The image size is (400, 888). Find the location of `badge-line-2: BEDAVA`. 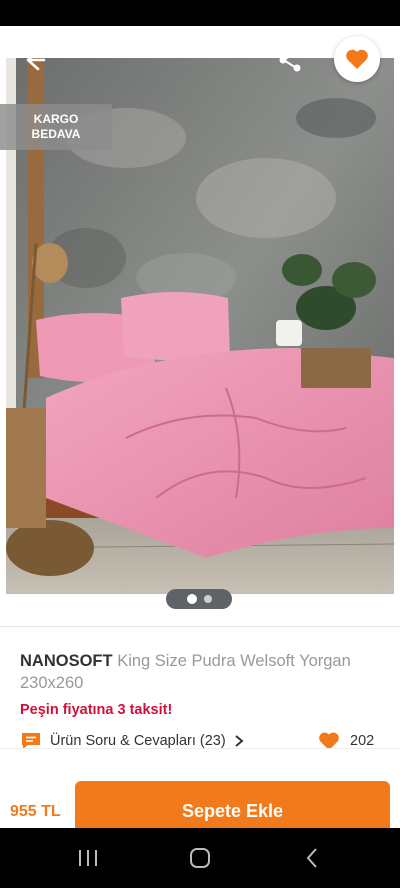

badge-line-2: BEDAVA is located at coordinates (56, 134).